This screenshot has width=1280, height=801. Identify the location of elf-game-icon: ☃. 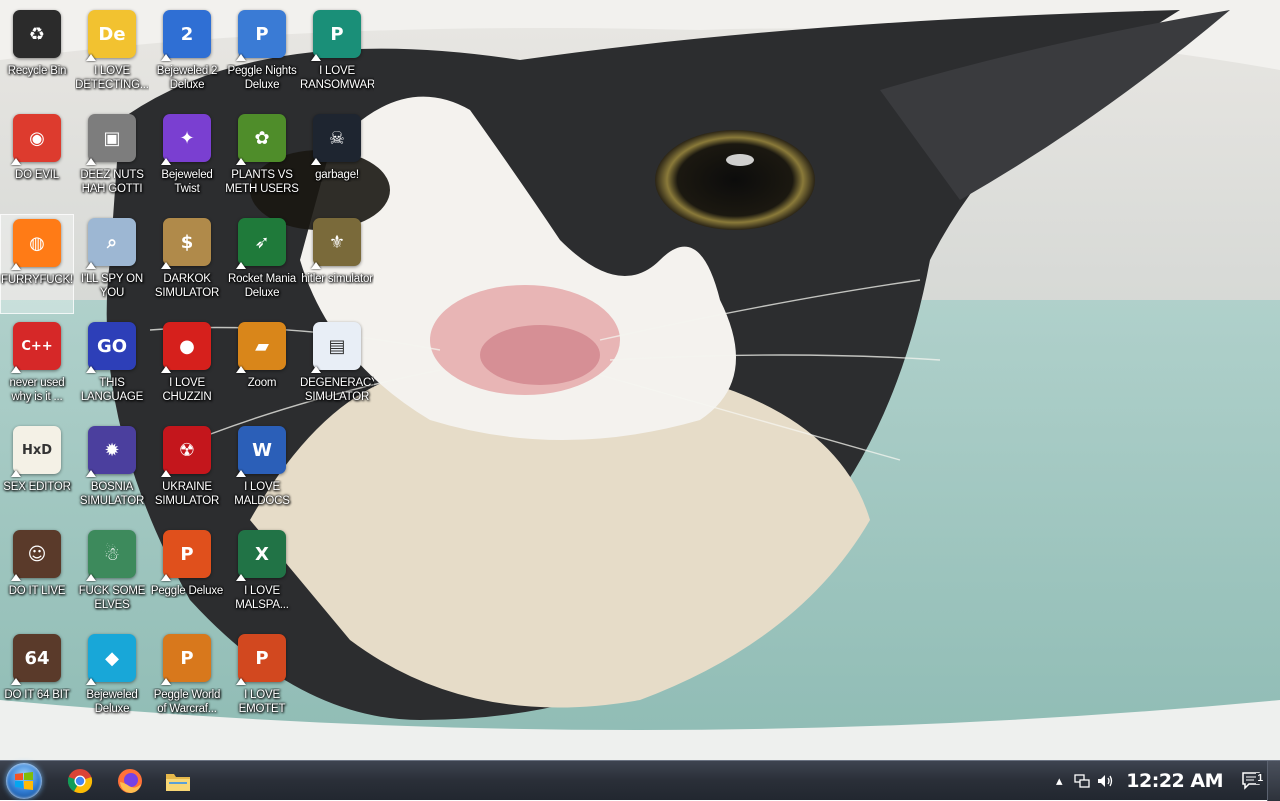
(111, 555).